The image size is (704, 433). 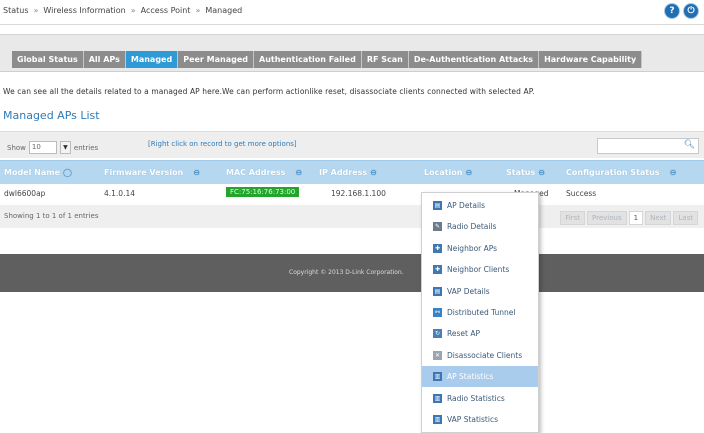 I want to click on pagination: First Previous 1 Next Last, so click(x=629, y=218).